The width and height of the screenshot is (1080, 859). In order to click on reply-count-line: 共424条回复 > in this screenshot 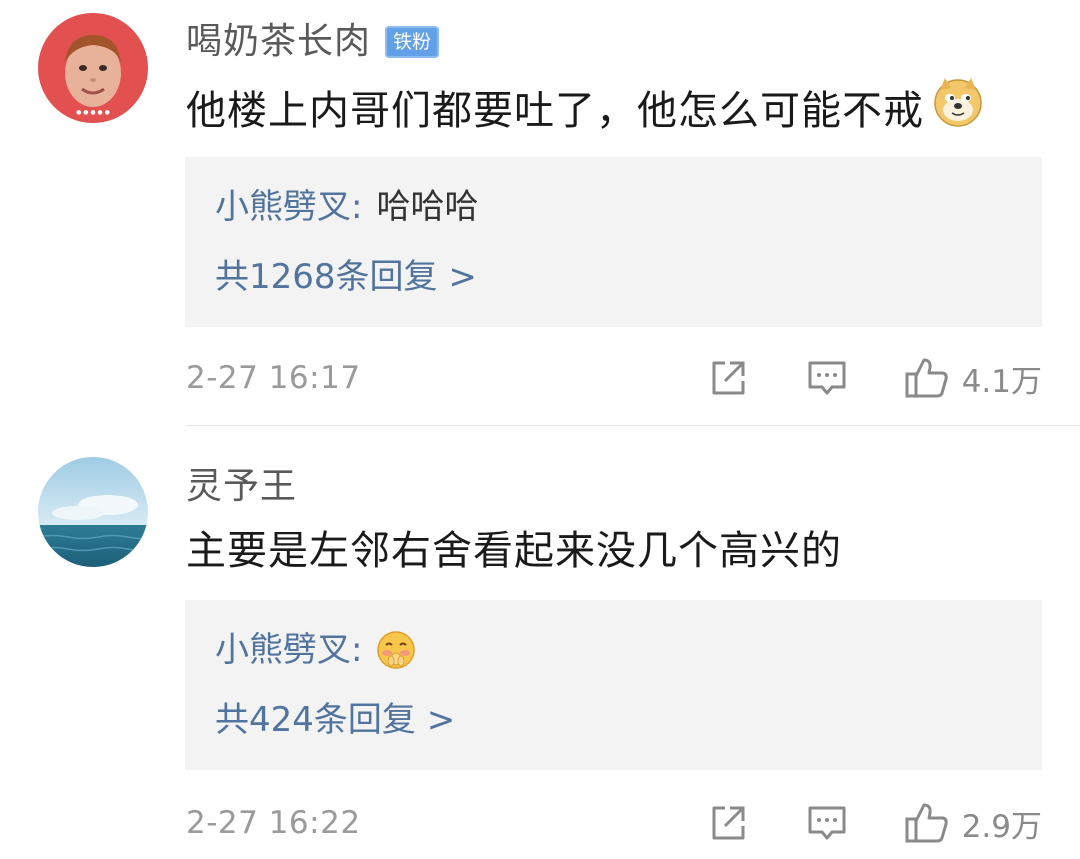, I will do `click(335, 720)`.